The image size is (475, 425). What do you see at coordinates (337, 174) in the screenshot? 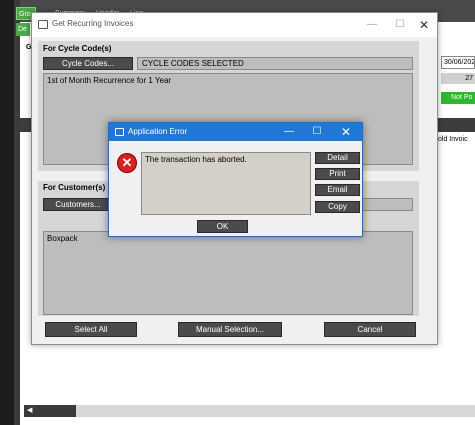
I see `print-button: Print` at bounding box center [337, 174].